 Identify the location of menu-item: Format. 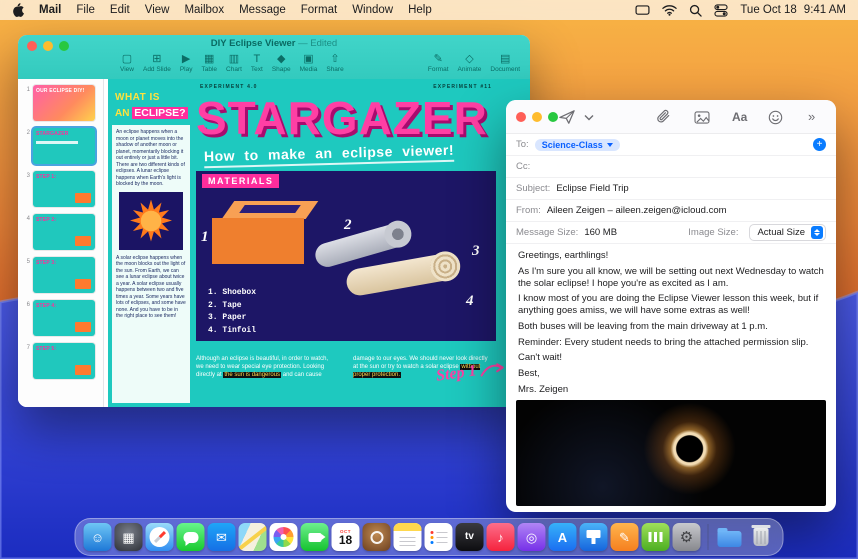
(319, 10).